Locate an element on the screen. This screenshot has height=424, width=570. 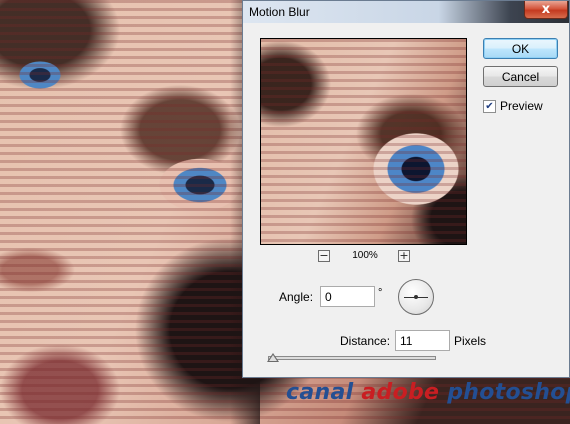
distance-slider is located at coordinates (352, 358).